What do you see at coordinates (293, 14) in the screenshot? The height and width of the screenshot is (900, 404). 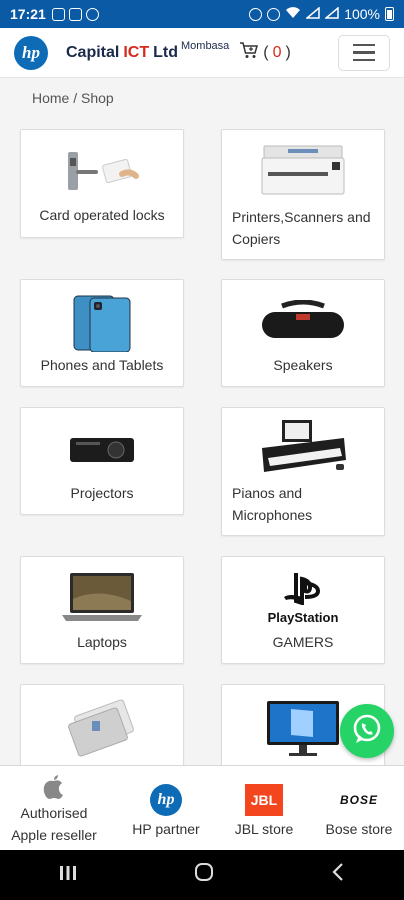 I see `wifi-icon` at bounding box center [293, 14].